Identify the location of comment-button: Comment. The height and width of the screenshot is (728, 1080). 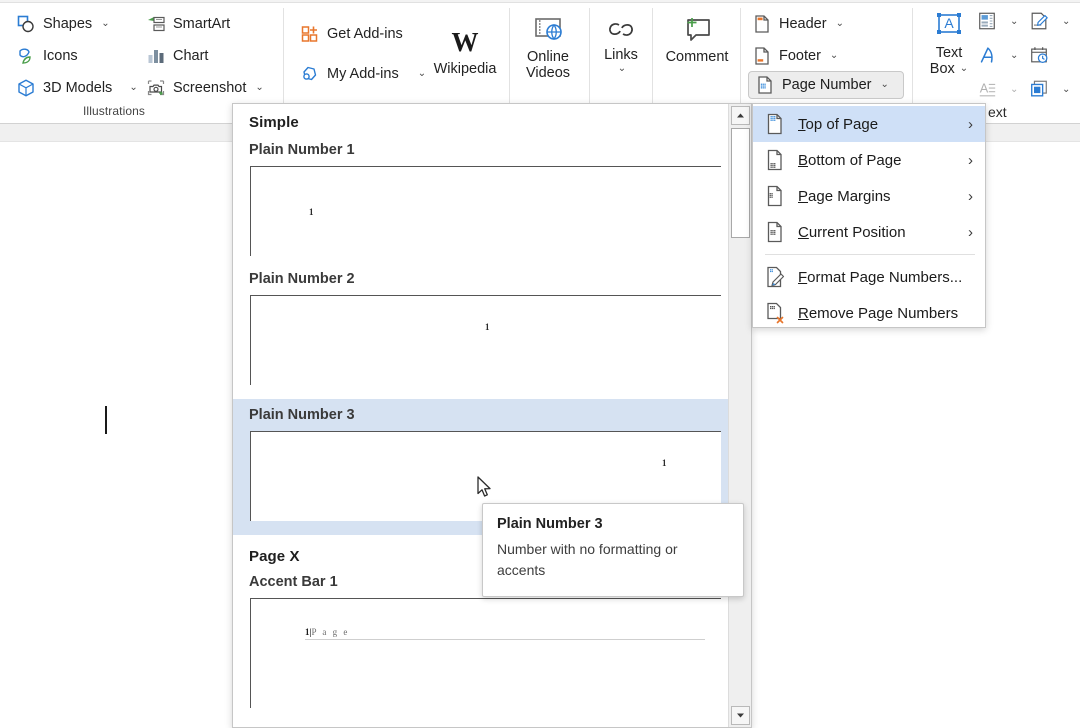
(697, 39).